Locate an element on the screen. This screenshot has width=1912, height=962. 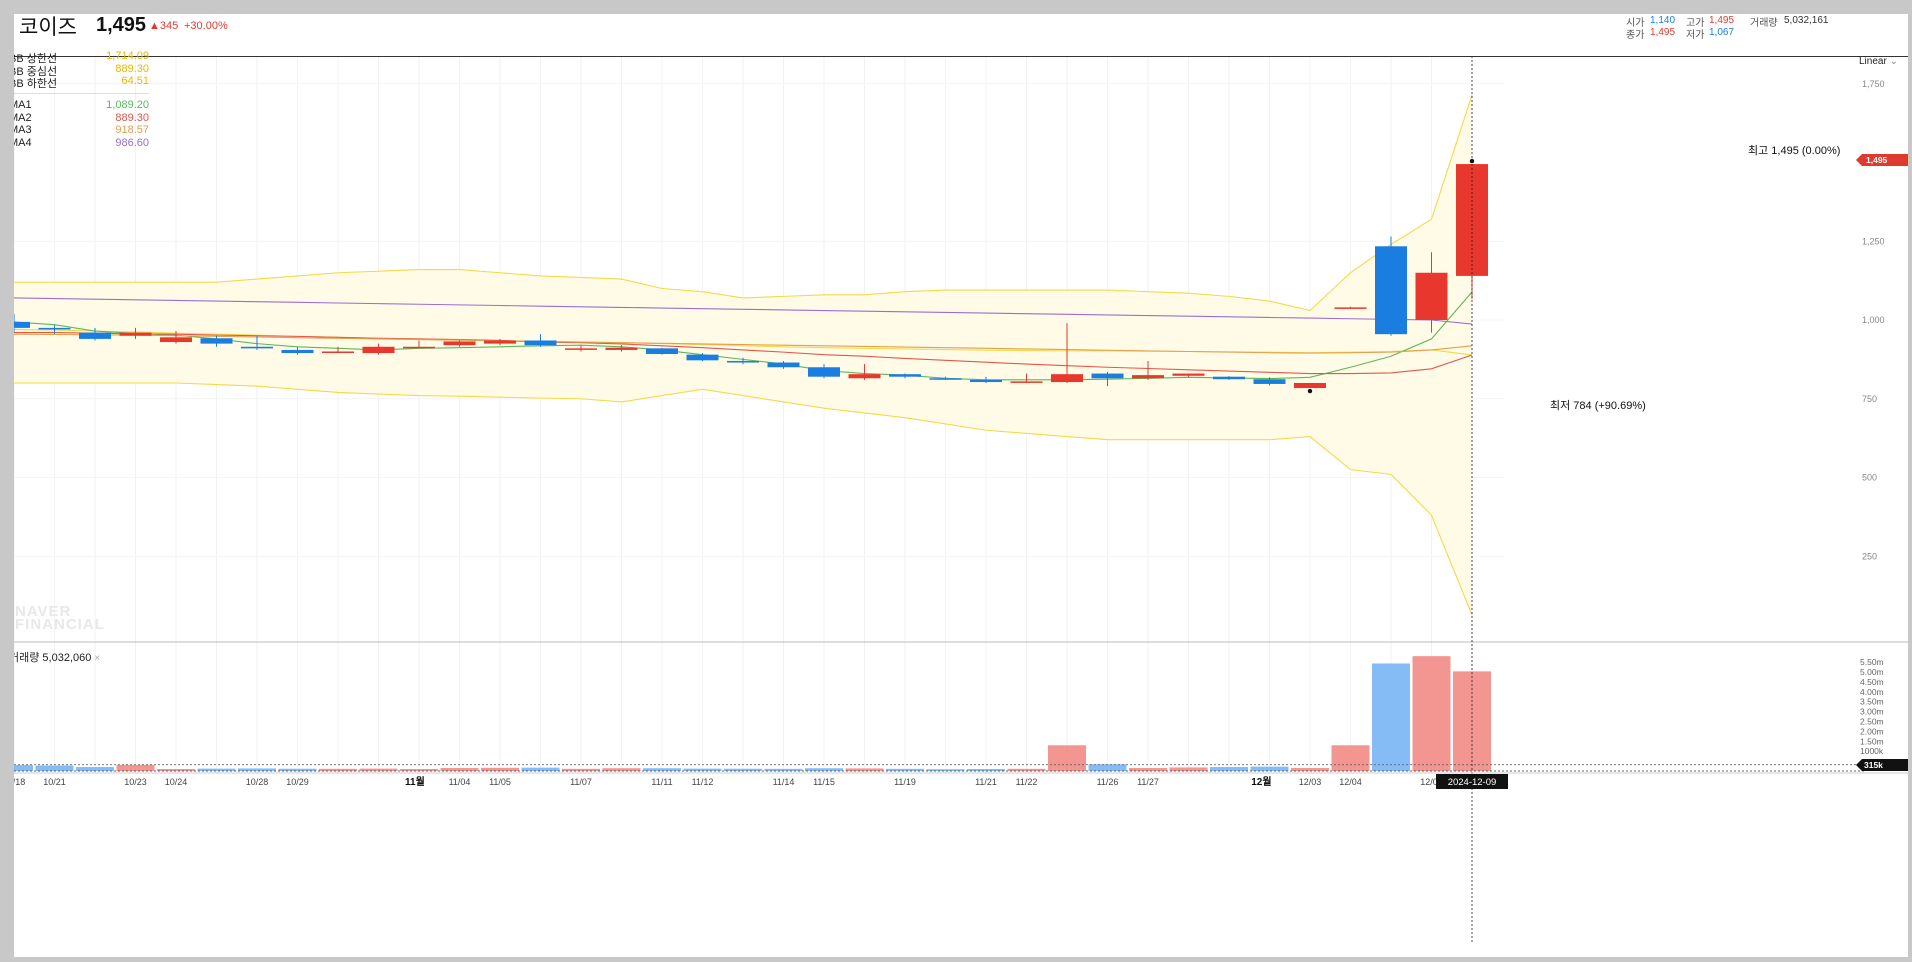
x-tick-label: 10/23 is located at coordinates (135, 782).